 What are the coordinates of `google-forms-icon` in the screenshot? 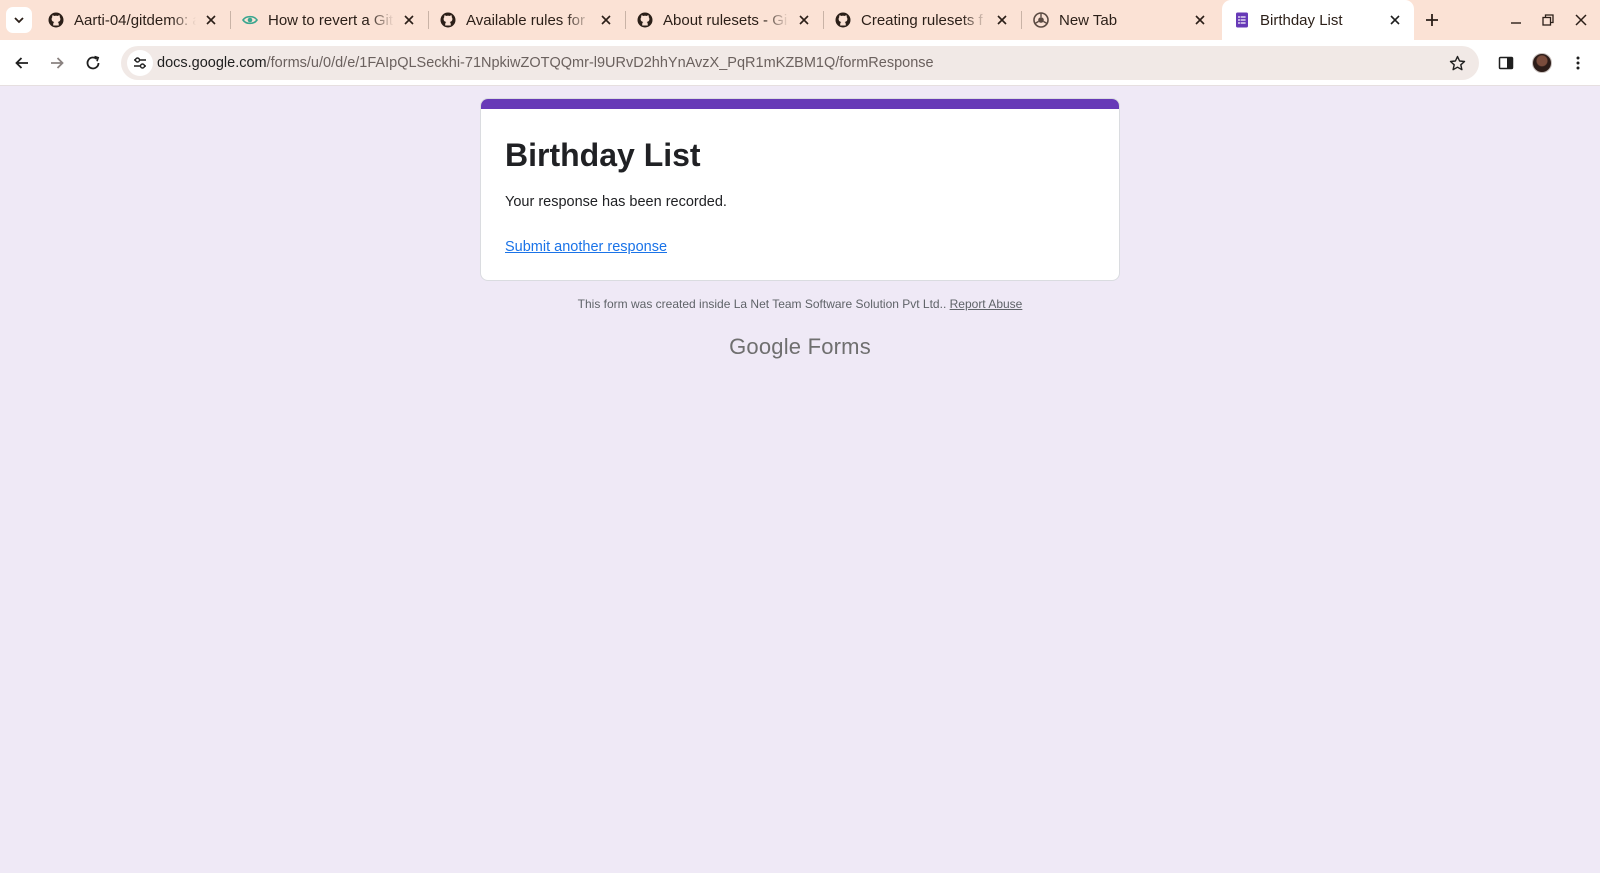 It's located at (1242, 20).